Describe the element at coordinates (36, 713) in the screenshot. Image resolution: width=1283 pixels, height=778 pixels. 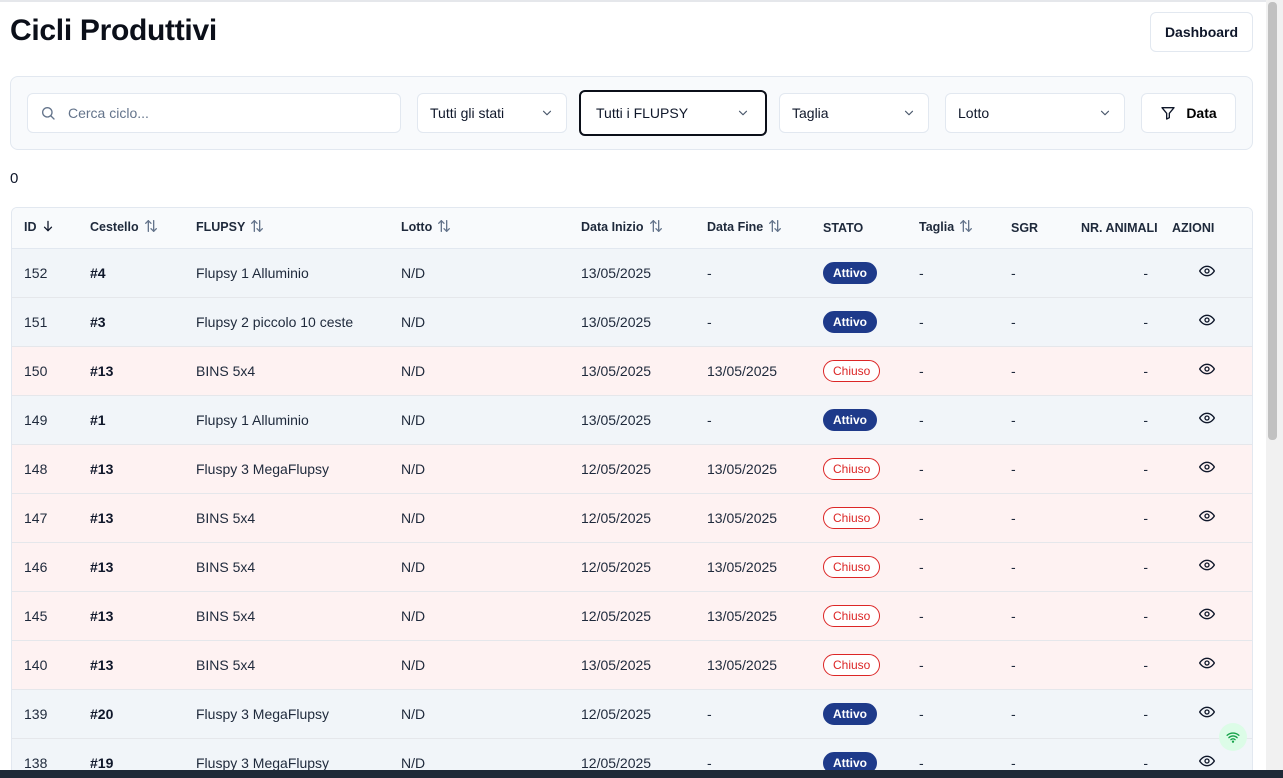
I see `cell-id: 139` at that location.